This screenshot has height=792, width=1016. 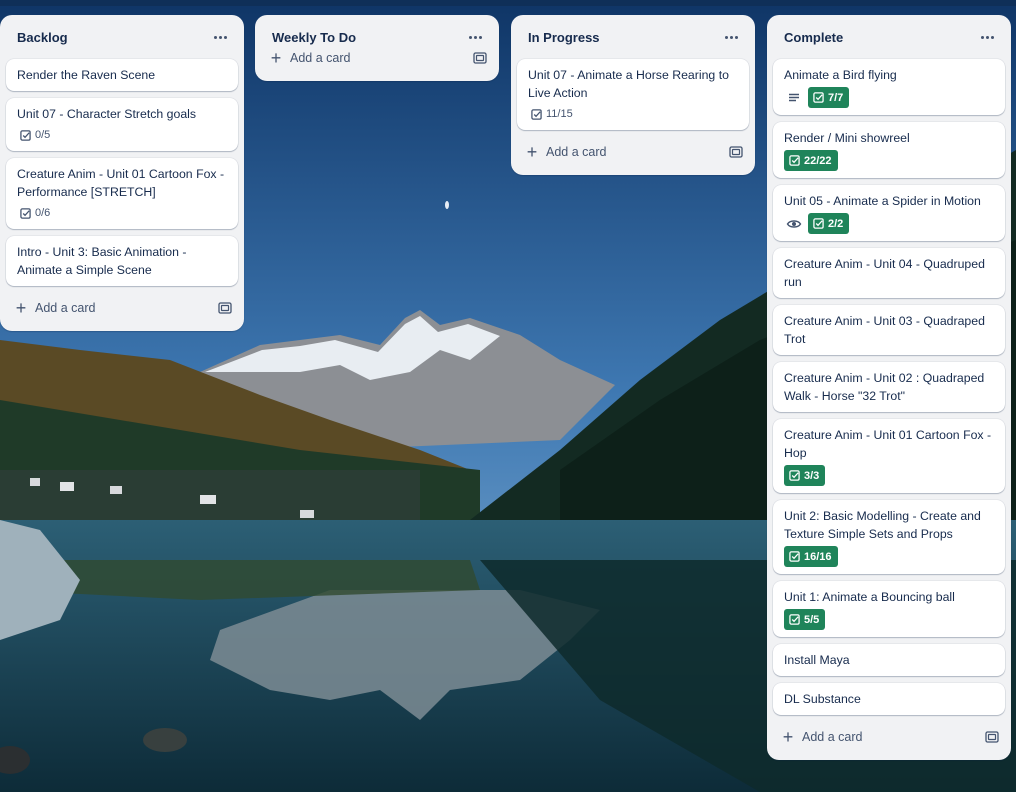 I want to click on list-header: Backlog, so click(x=122, y=37).